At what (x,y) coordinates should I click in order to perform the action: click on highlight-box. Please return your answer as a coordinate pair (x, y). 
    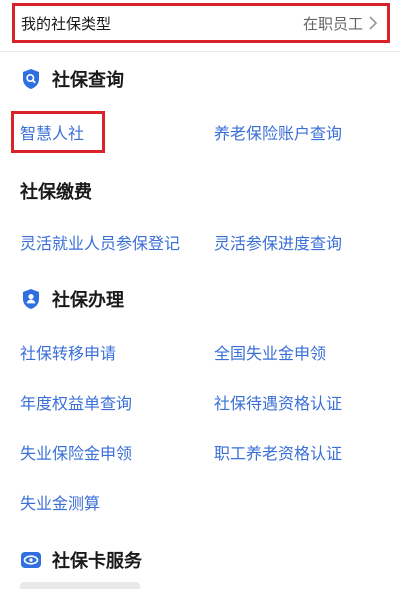
    Looking at the image, I should click on (58, 132).